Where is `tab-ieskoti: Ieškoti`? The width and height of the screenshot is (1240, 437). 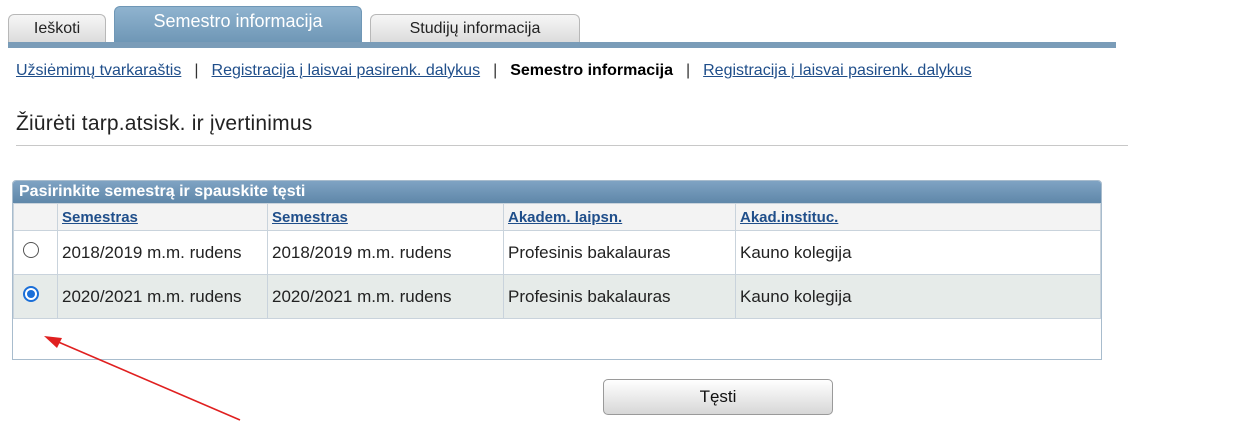 tab-ieskoti: Ieškoti is located at coordinates (57, 28).